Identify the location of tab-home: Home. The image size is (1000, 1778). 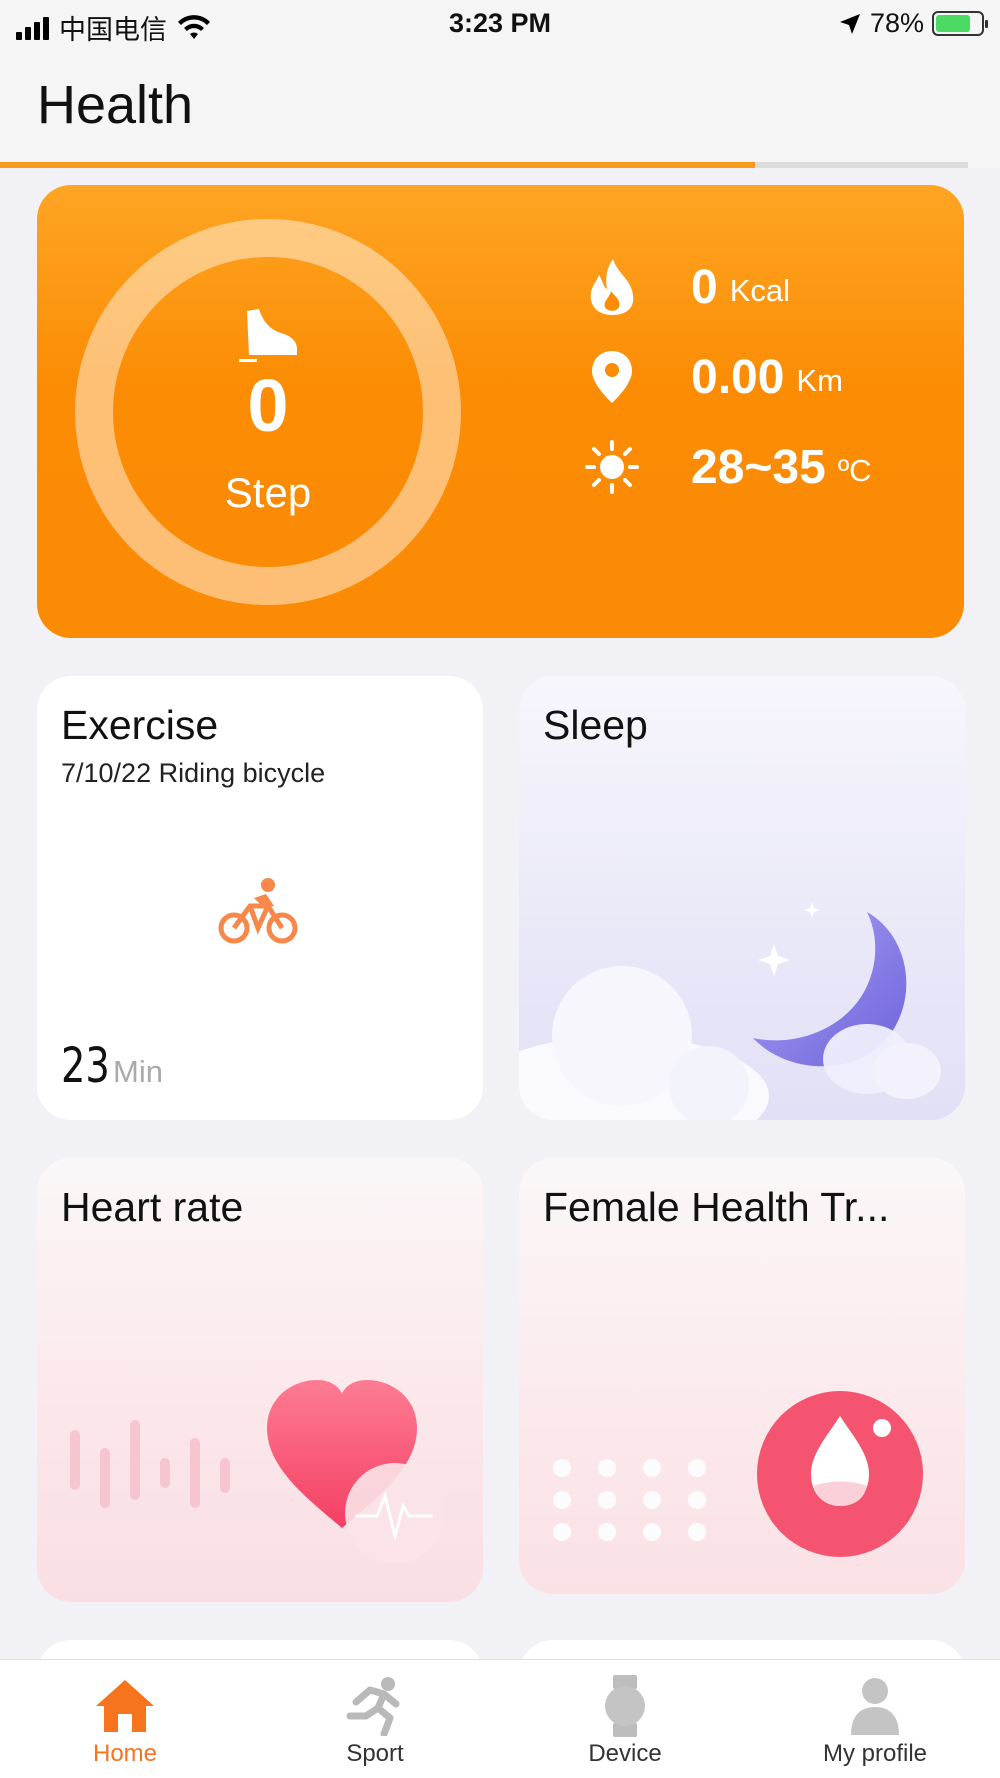
(125, 1719).